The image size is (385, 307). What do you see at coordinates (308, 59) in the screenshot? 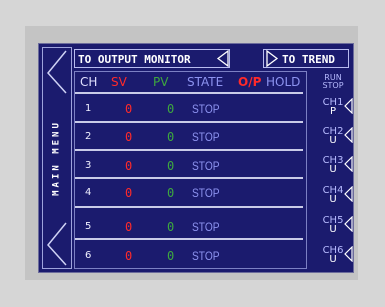
I see `to-trend-label: TO TREND` at bounding box center [308, 59].